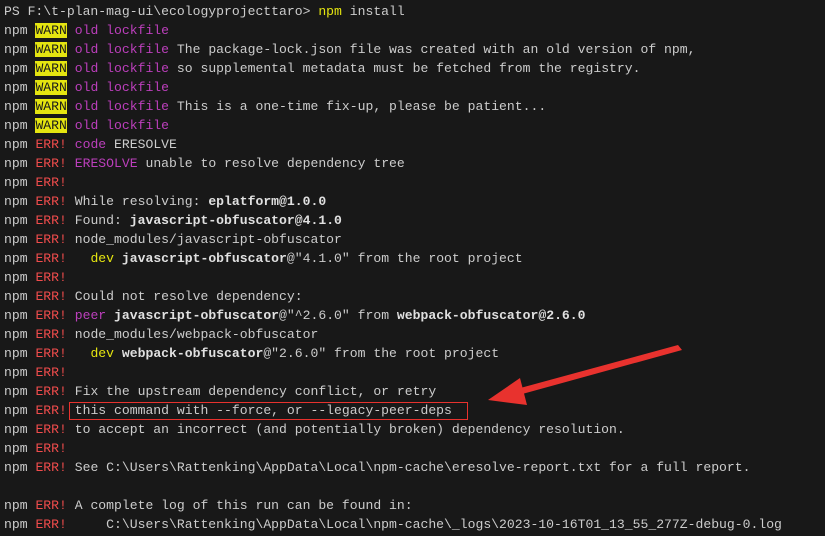 The height and width of the screenshot is (536, 825). I want to click on red-arrow-annotation, so click(585, 375).